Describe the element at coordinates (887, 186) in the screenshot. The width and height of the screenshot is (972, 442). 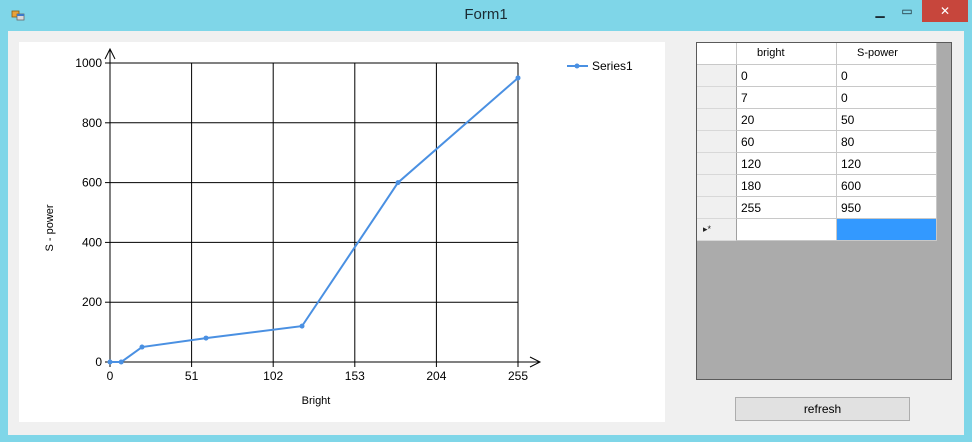
I see `grid-cell: 600` at that location.